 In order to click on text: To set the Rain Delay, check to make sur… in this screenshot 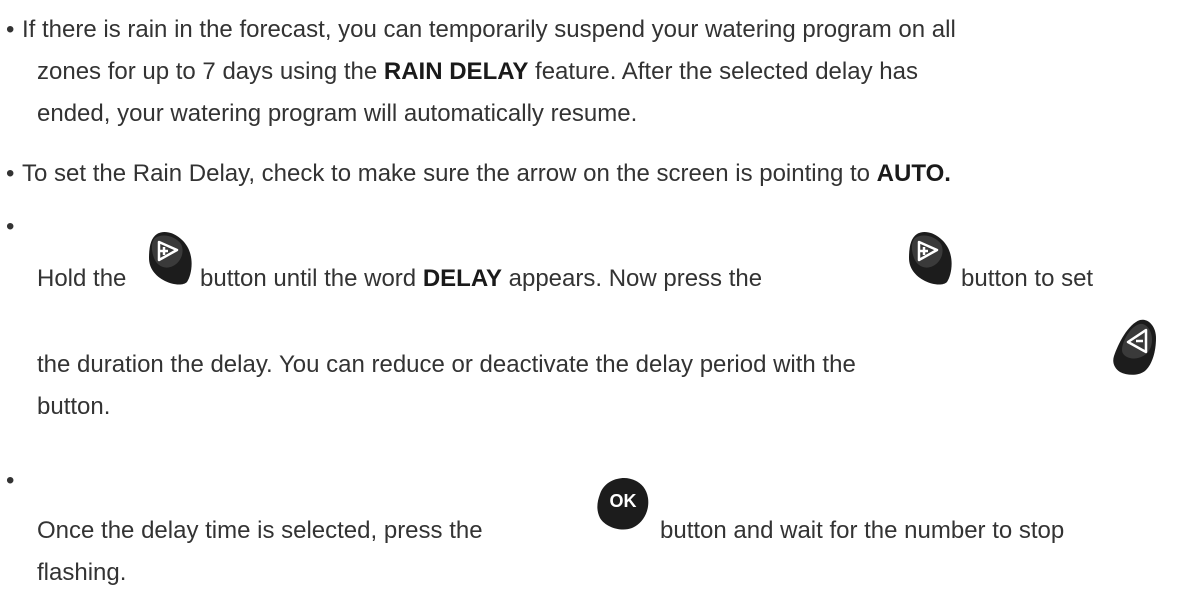, I will do `click(449, 173)`.